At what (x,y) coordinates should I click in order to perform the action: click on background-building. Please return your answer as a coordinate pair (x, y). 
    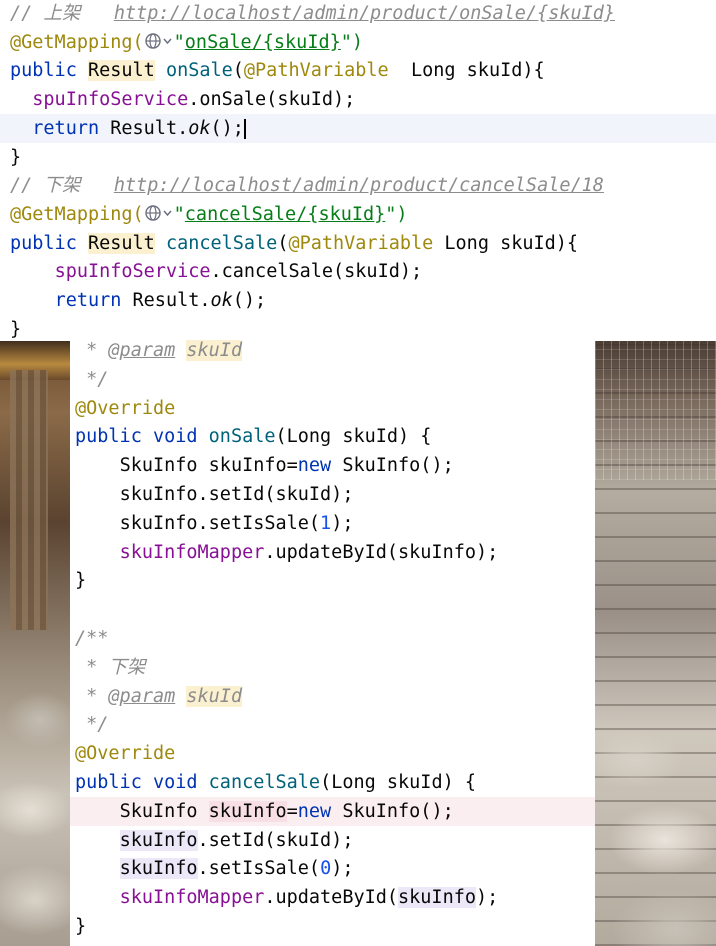
    Looking at the image, I should click on (29, 500).